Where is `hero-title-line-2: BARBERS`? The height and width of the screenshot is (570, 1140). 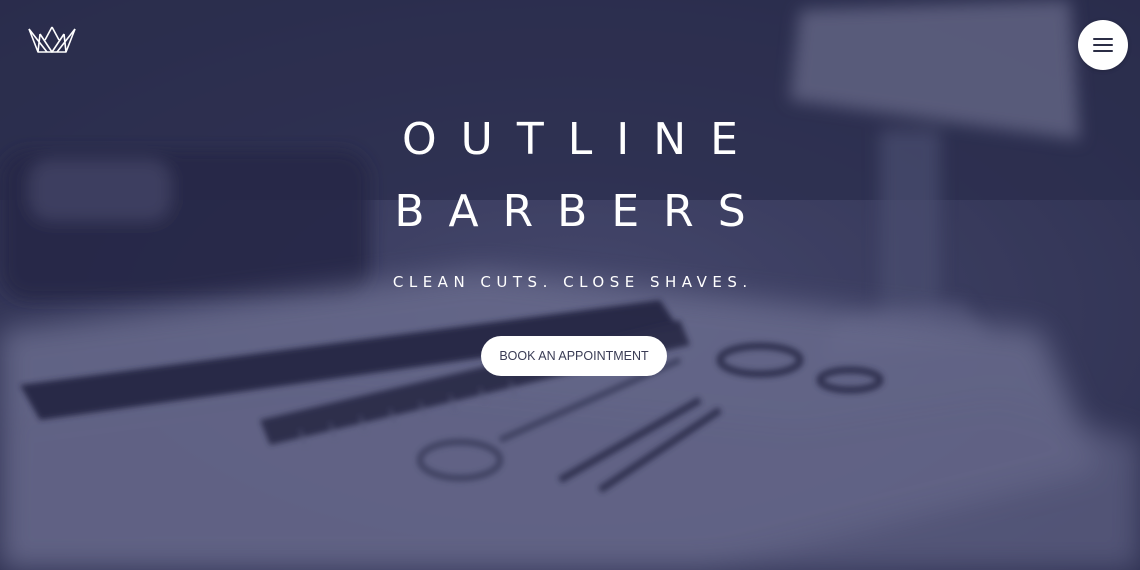
hero-title-line-2: BARBERS is located at coordinates (582, 211).